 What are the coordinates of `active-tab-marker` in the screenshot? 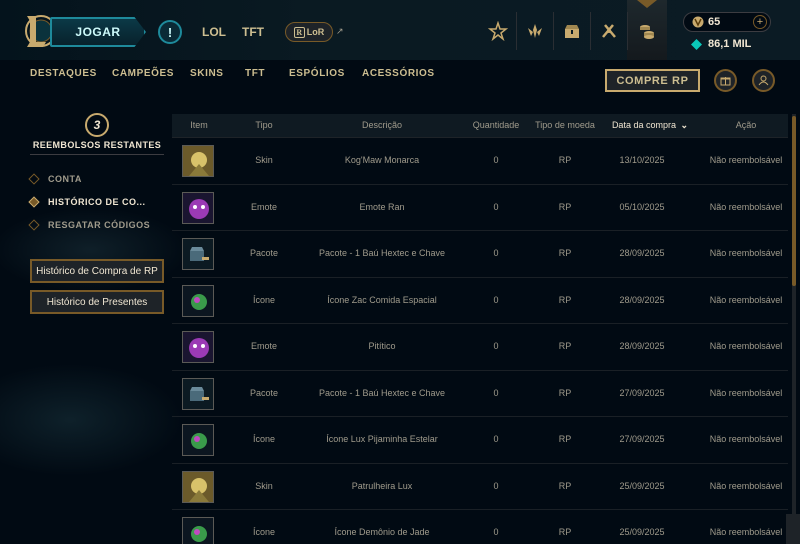 It's located at (647, 4).